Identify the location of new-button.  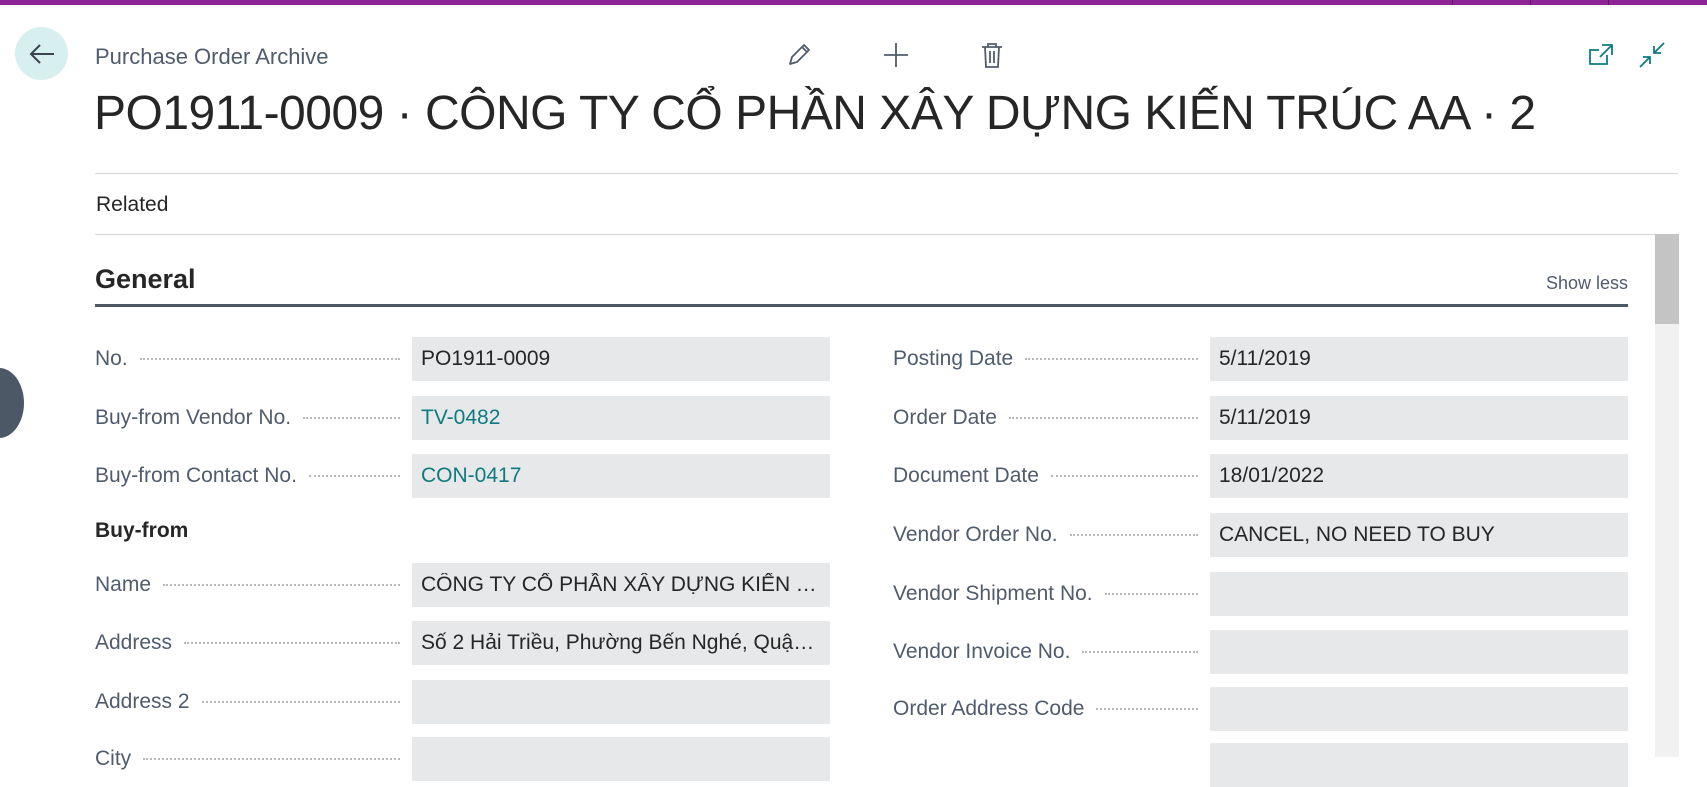
(896, 55).